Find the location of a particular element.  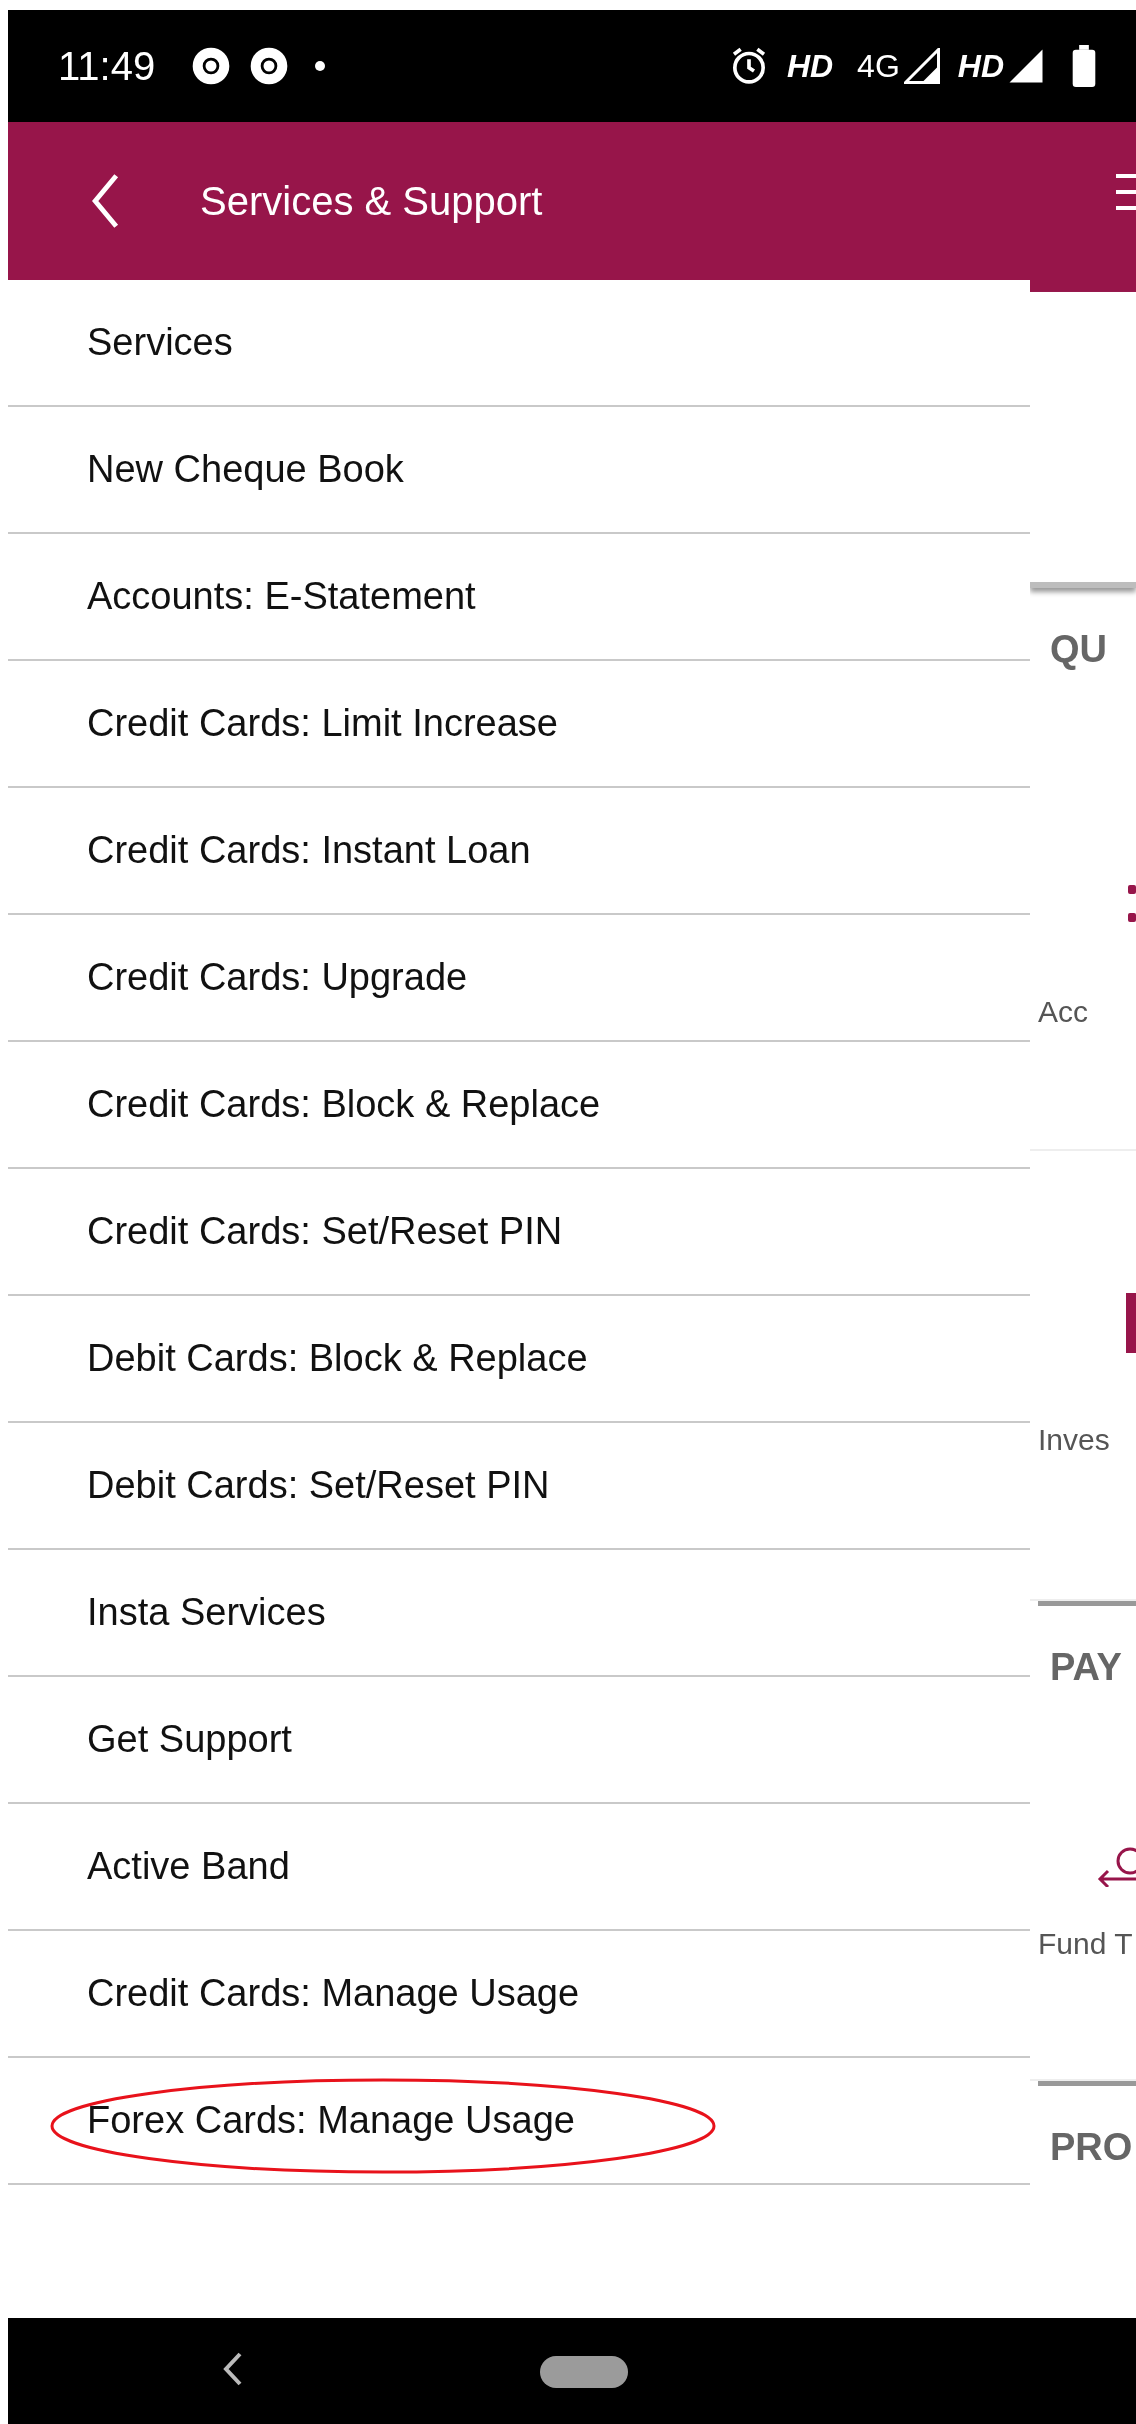

tile-label: Inves is located at coordinates (1073, 1440).